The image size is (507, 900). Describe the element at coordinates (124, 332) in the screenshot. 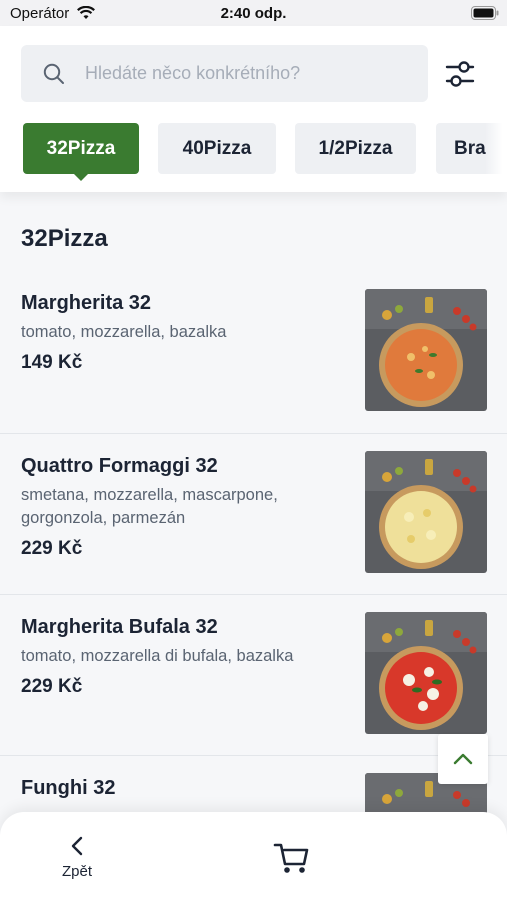

I see `item-description: tomato, mozzarella, bazalka` at that location.